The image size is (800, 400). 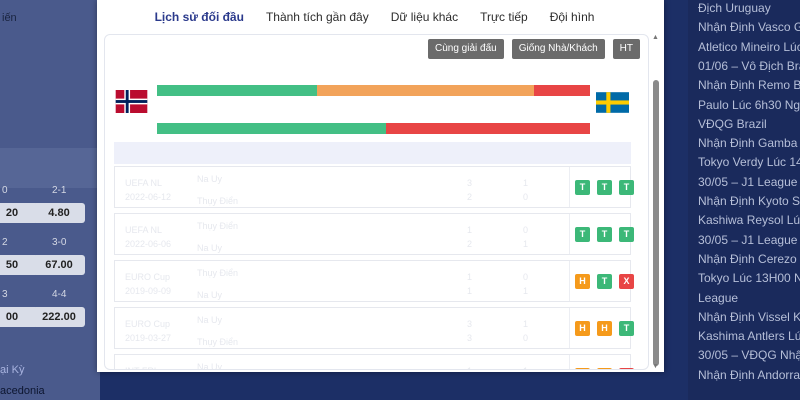 What do you see at coordinates (749, 220) in the screenshot?
I see `news-item: Kashiwa Reysol Lúc` at bounding box center [749, 220].